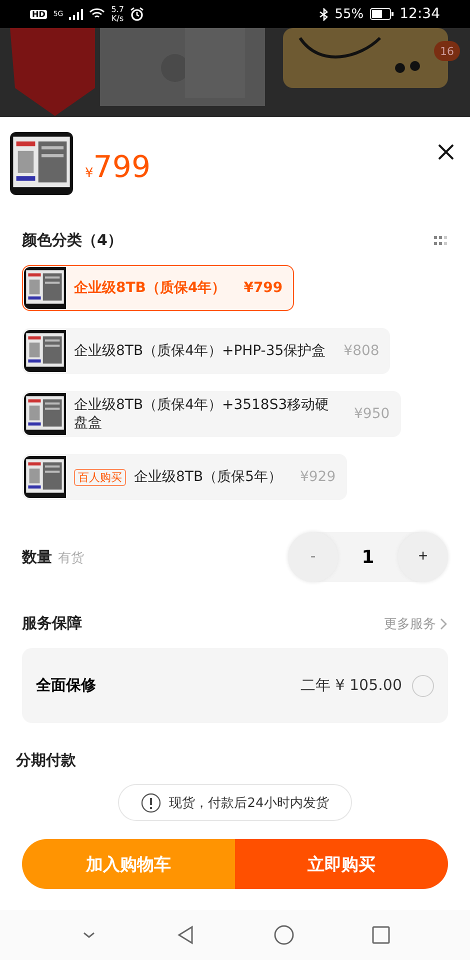  I want to click on section-title: 颜色分类（4）, so click(72, 240).